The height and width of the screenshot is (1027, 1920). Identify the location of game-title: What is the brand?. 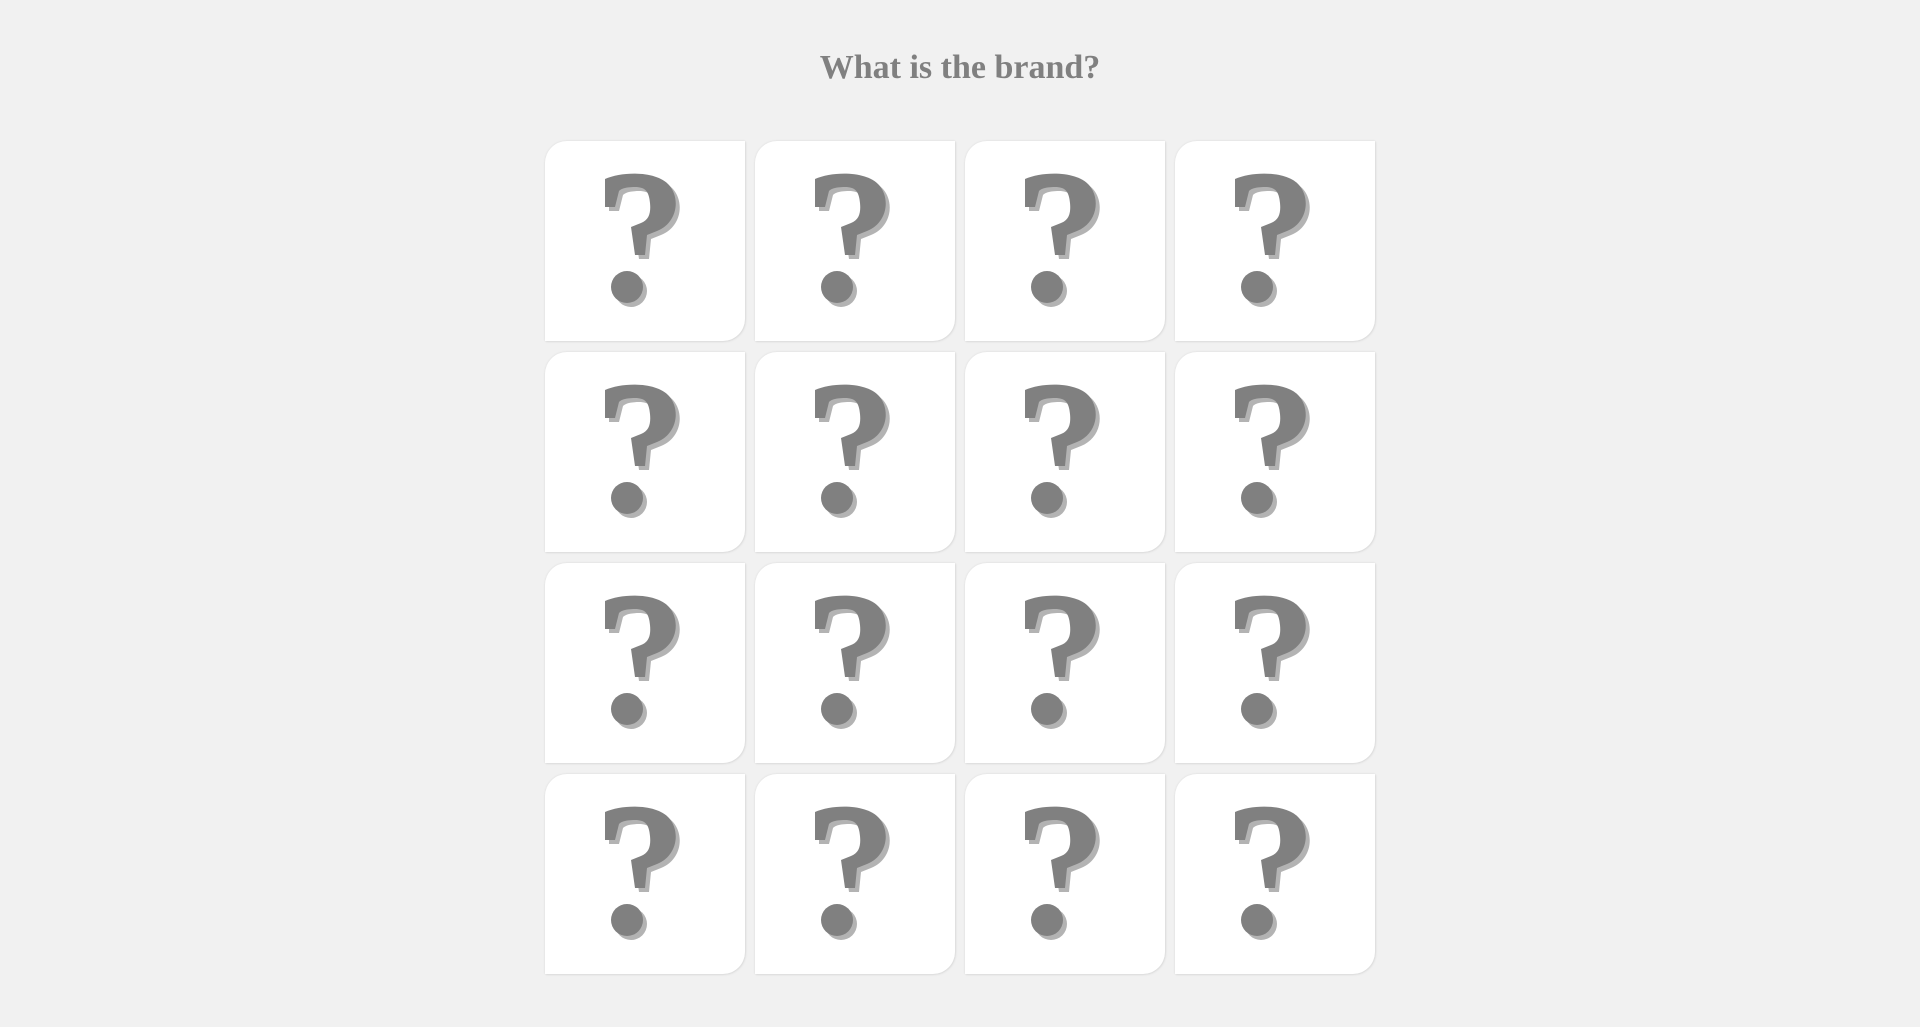
(960, 67).